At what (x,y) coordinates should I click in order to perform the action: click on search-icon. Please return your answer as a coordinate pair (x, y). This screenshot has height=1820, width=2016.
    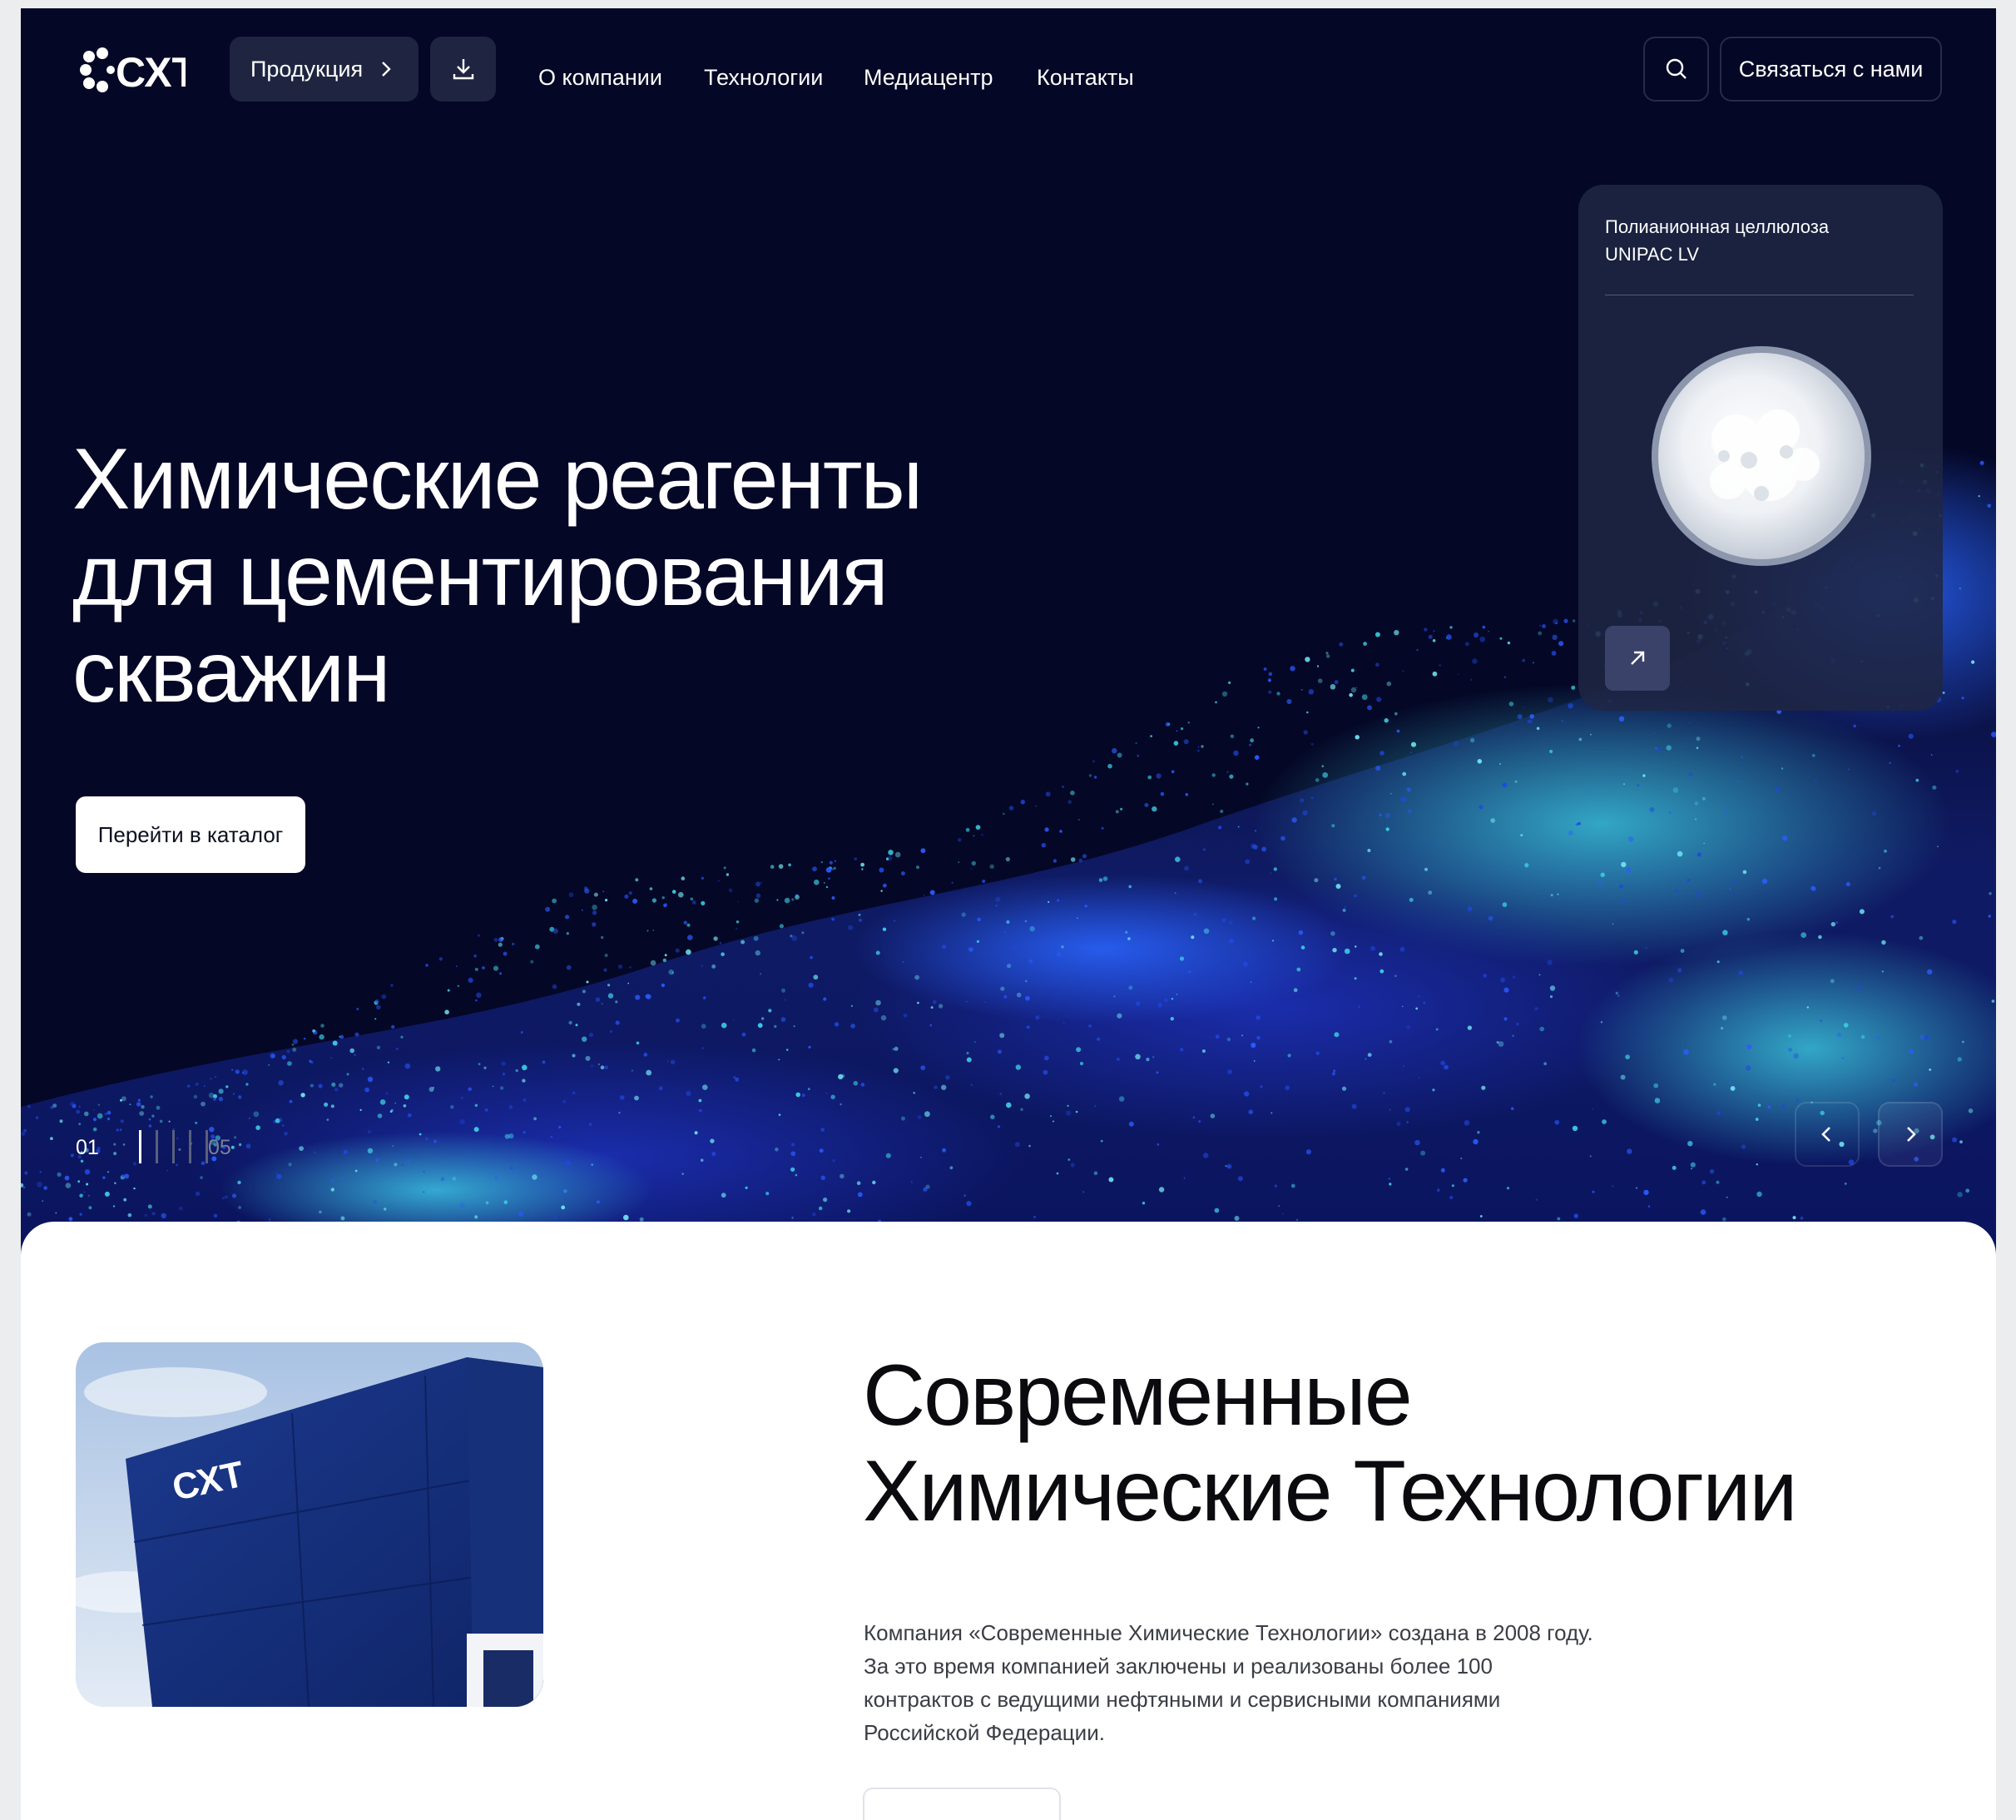
    Looking at the image, I should click on (1676, 68).